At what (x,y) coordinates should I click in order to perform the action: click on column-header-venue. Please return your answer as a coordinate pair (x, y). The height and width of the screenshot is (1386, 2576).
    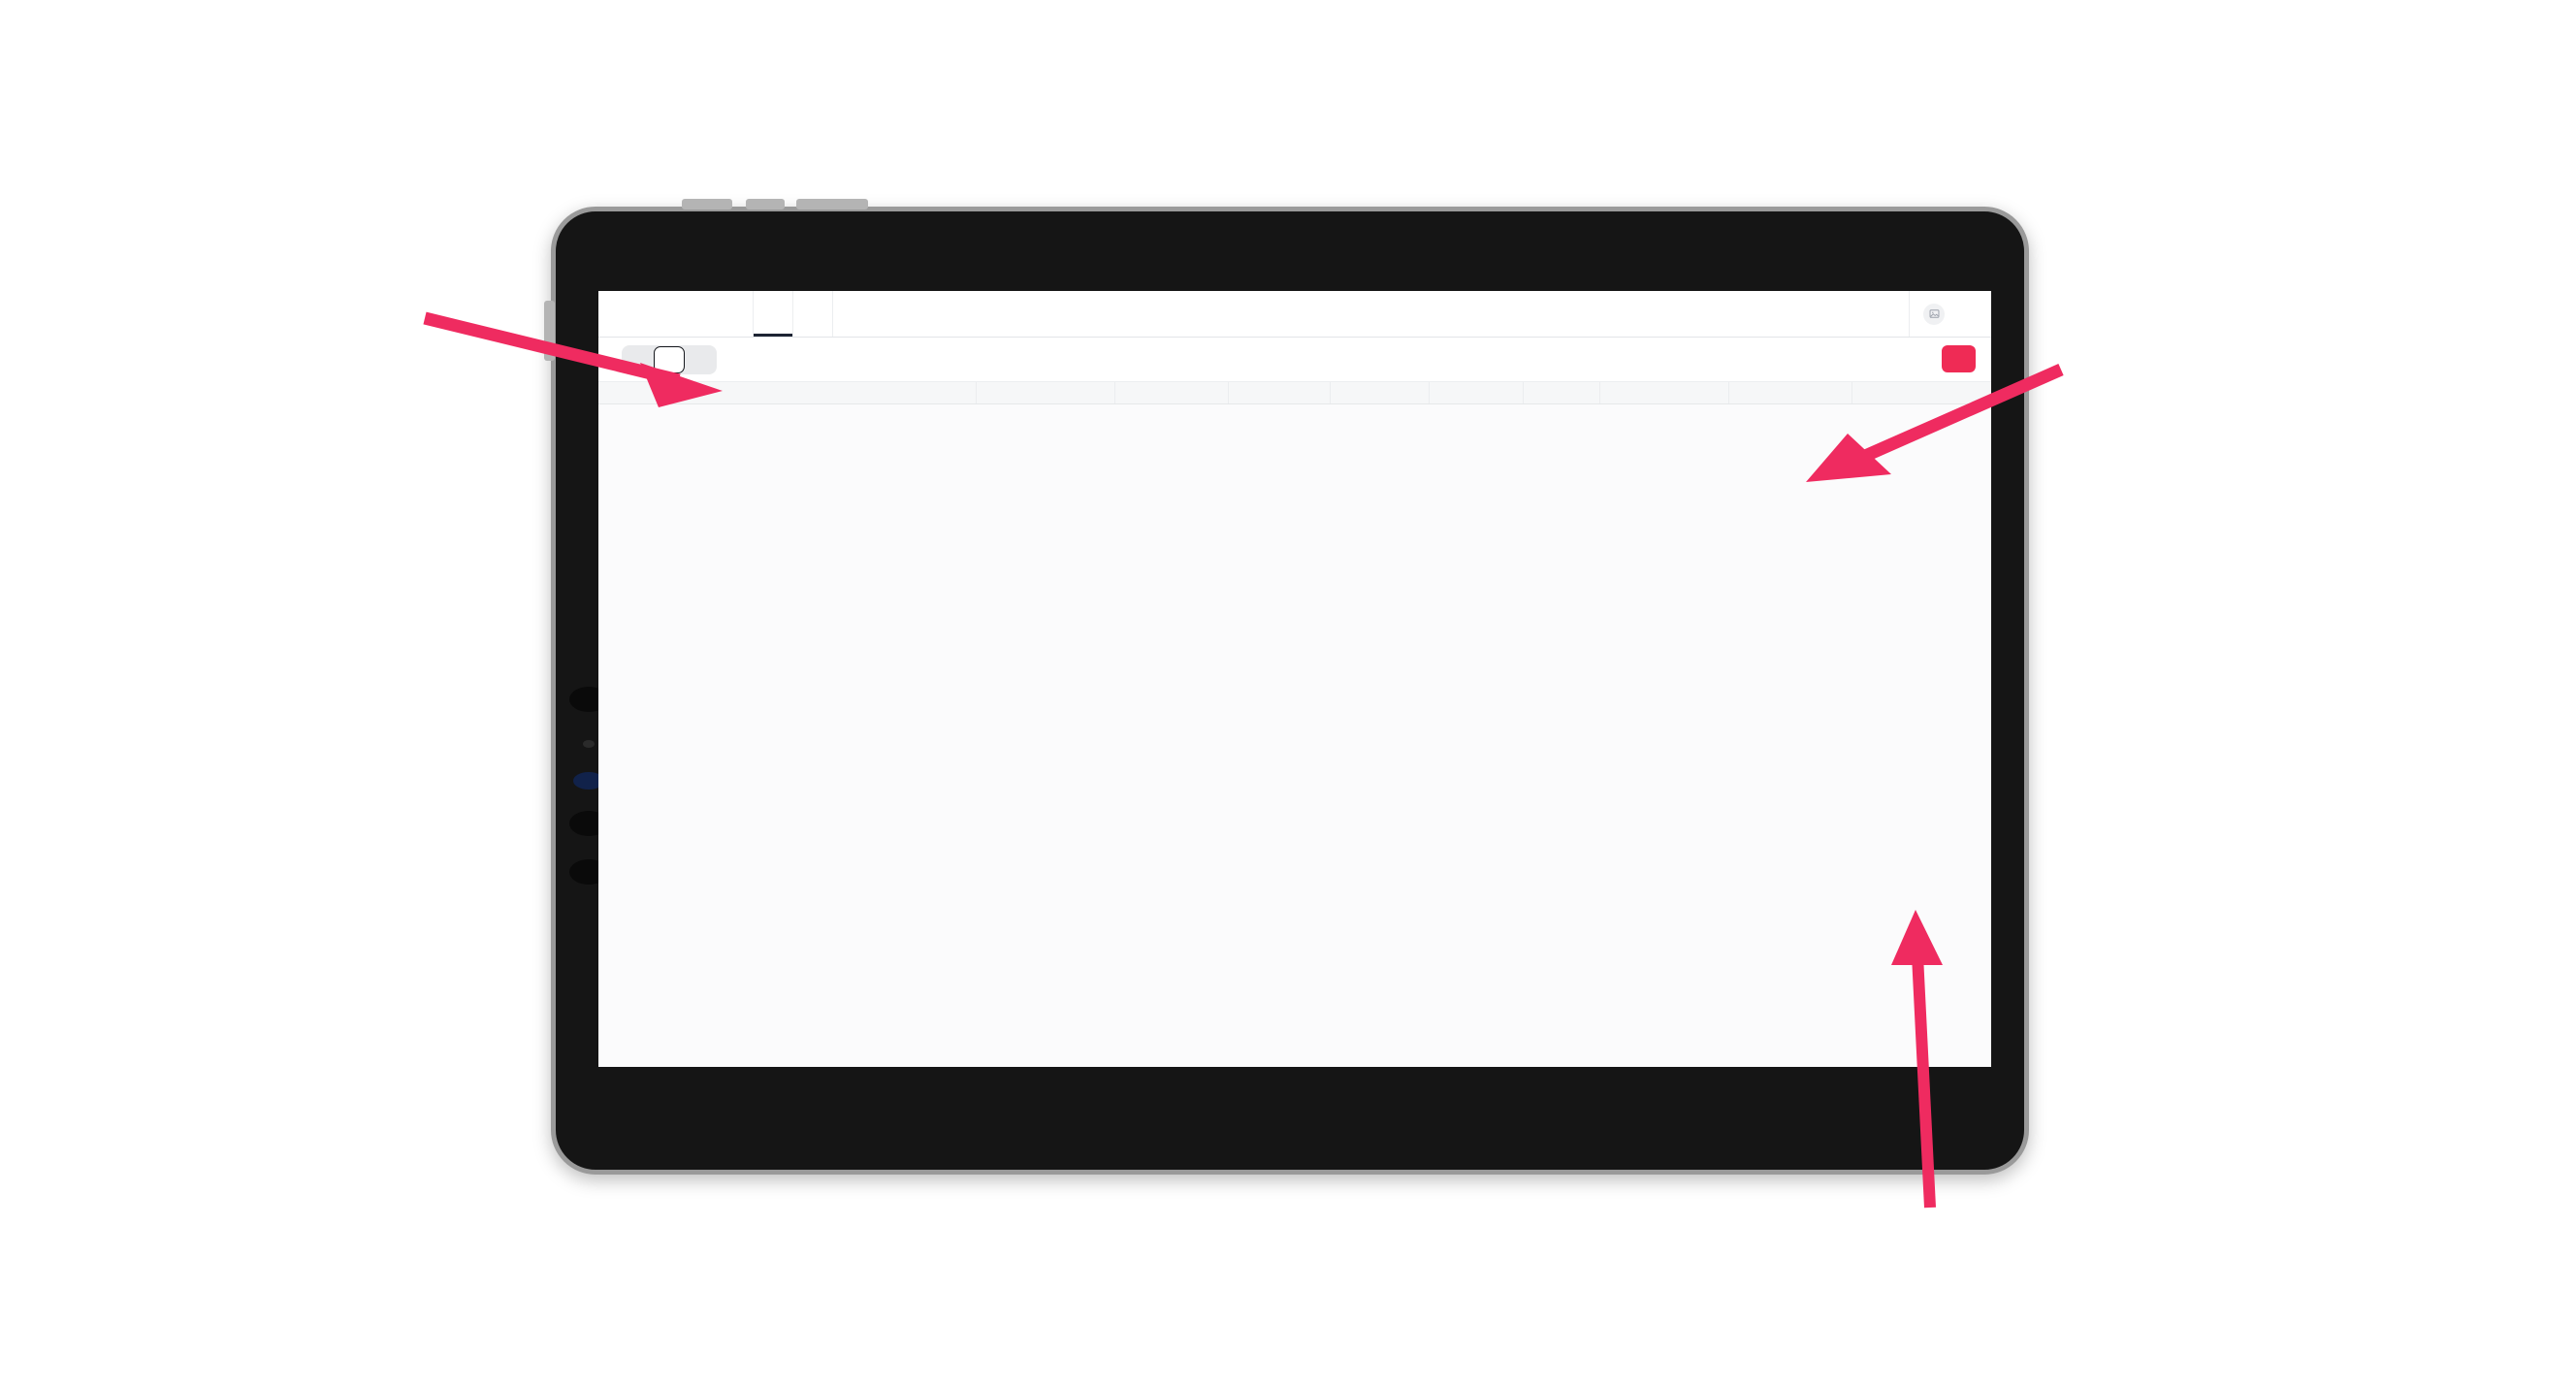
    Looking at the image, I should click on (1045, 393).